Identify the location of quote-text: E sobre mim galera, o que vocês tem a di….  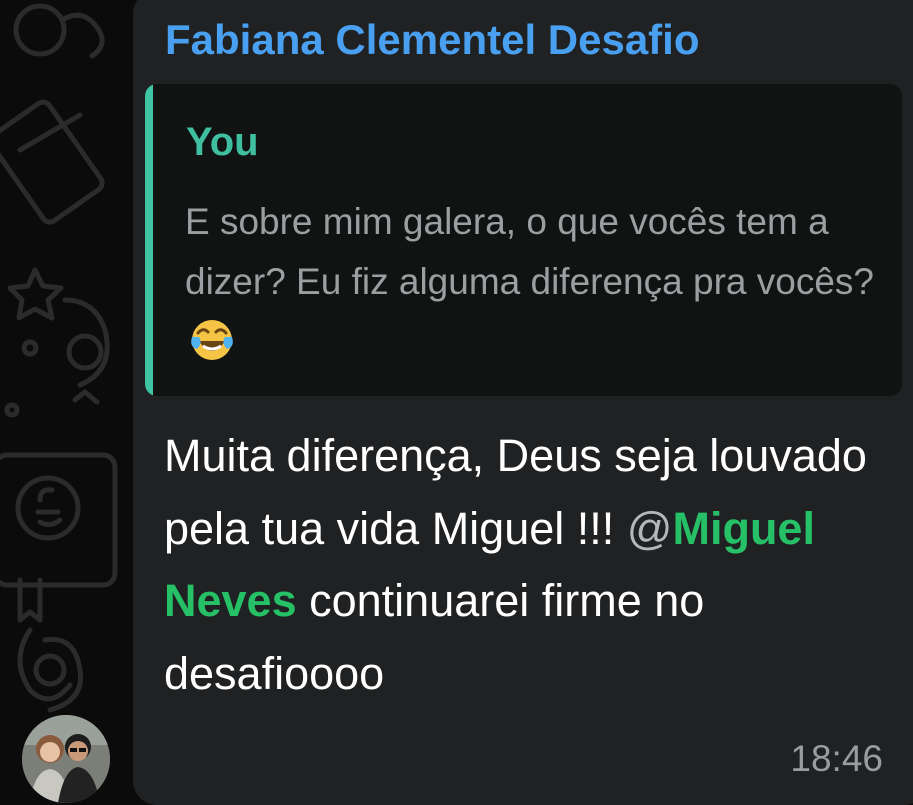
(529, 251).